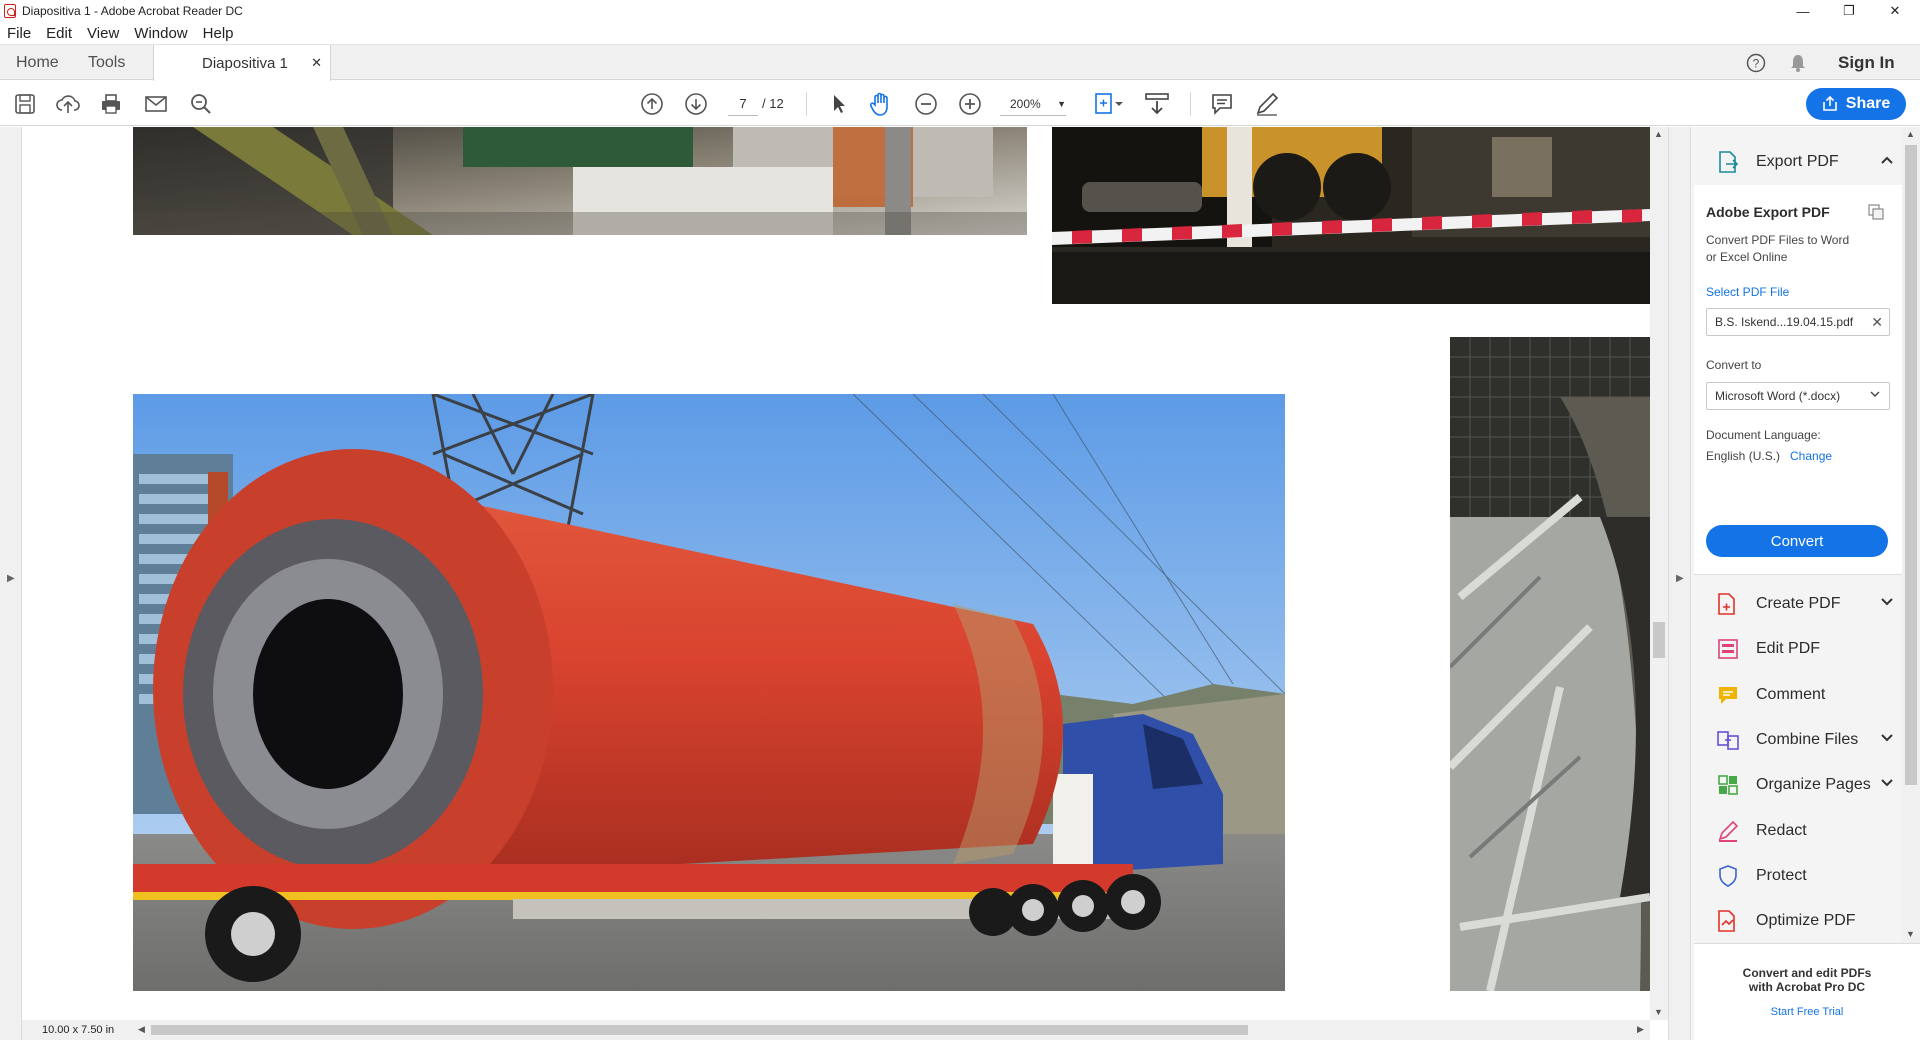 The width and height of the screenshot is (1920, 1040). I want to click on format-dropdown: Microsoft Word (*.docx), so click(1798, 396).